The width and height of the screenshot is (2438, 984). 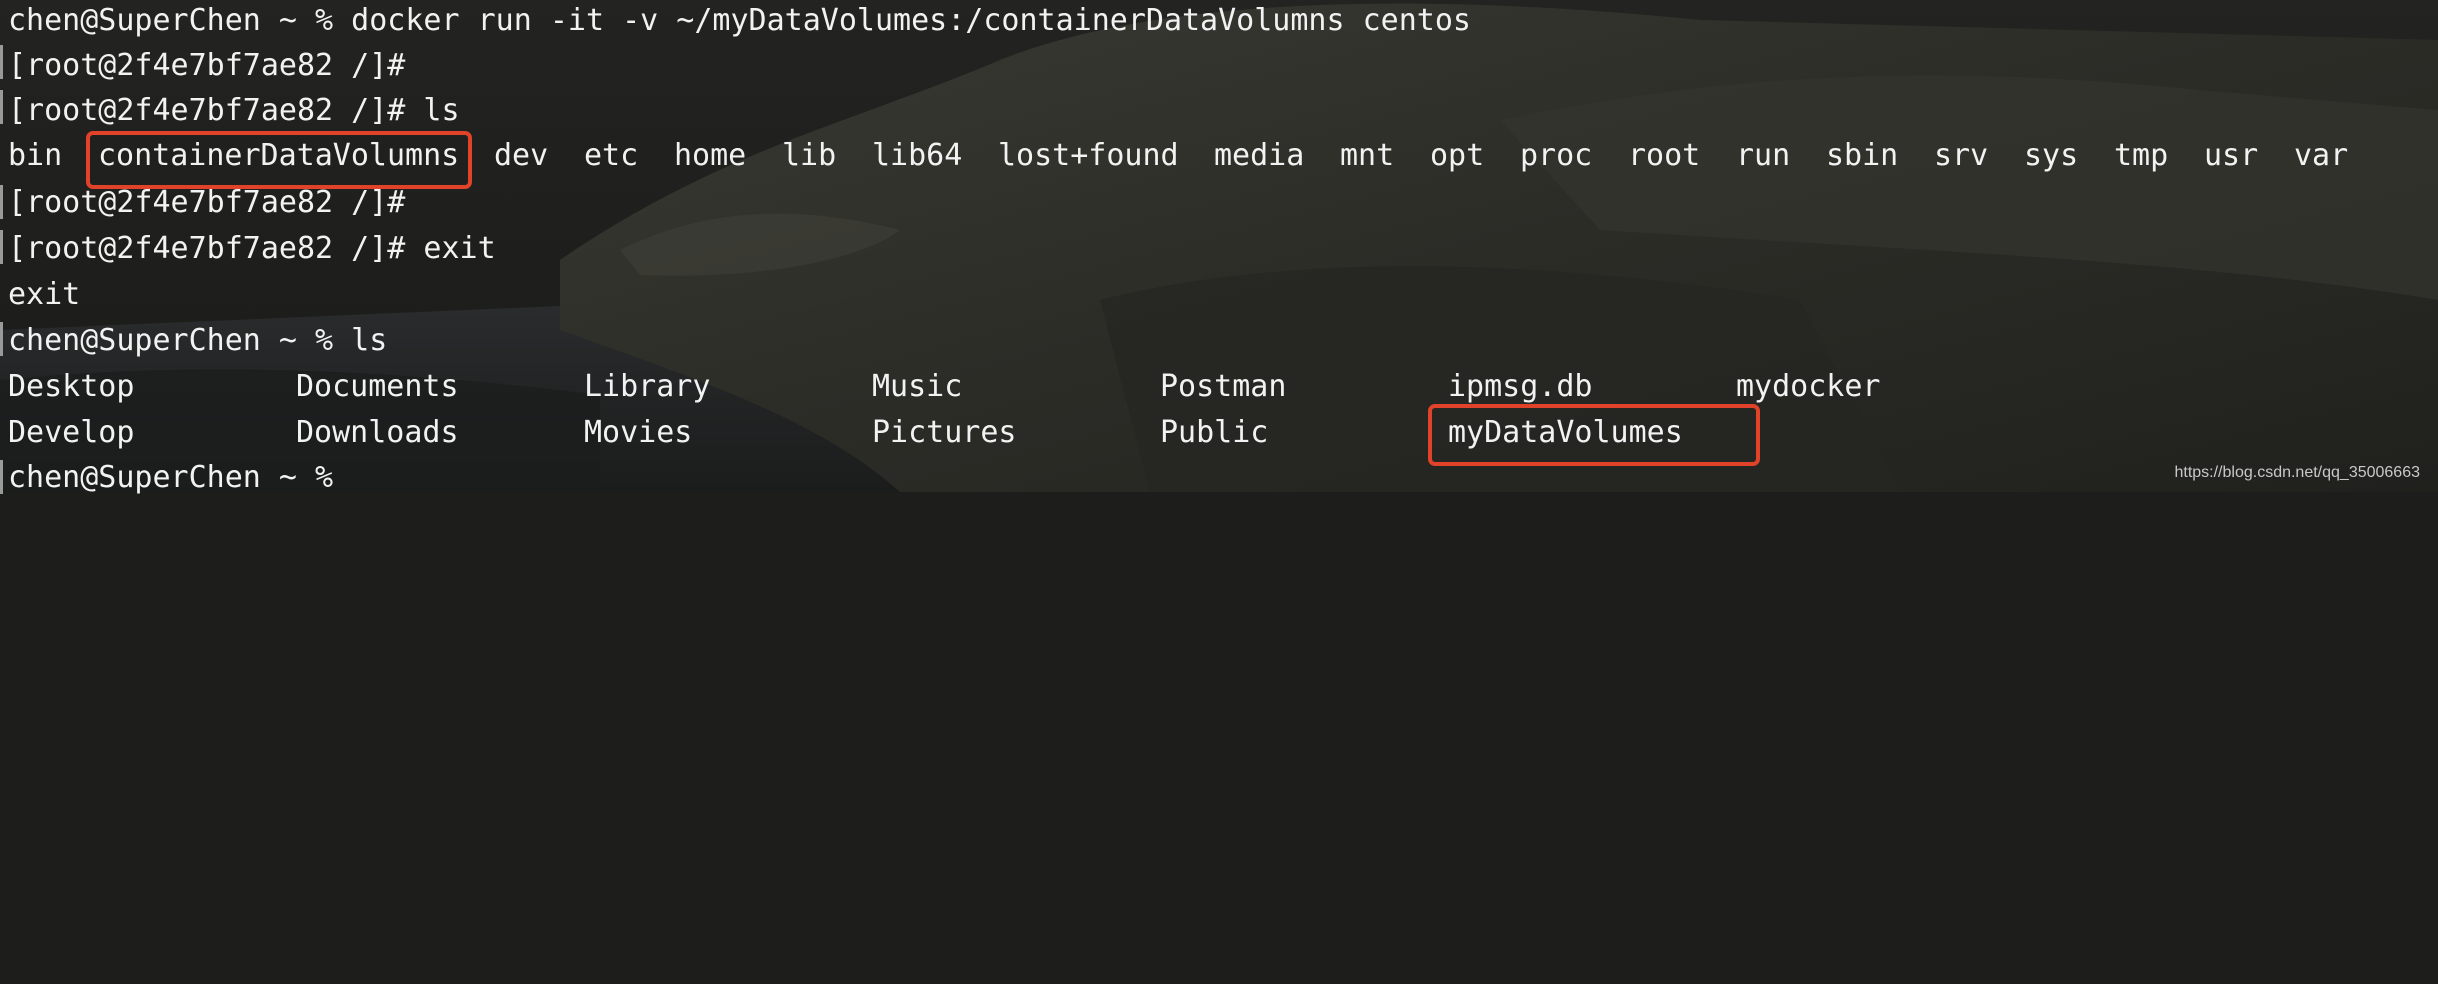 What do you see at coordinates (2141, 155) in the screenshot?
I see `ls-entry: tmp` at bounding box center [2141, 155].